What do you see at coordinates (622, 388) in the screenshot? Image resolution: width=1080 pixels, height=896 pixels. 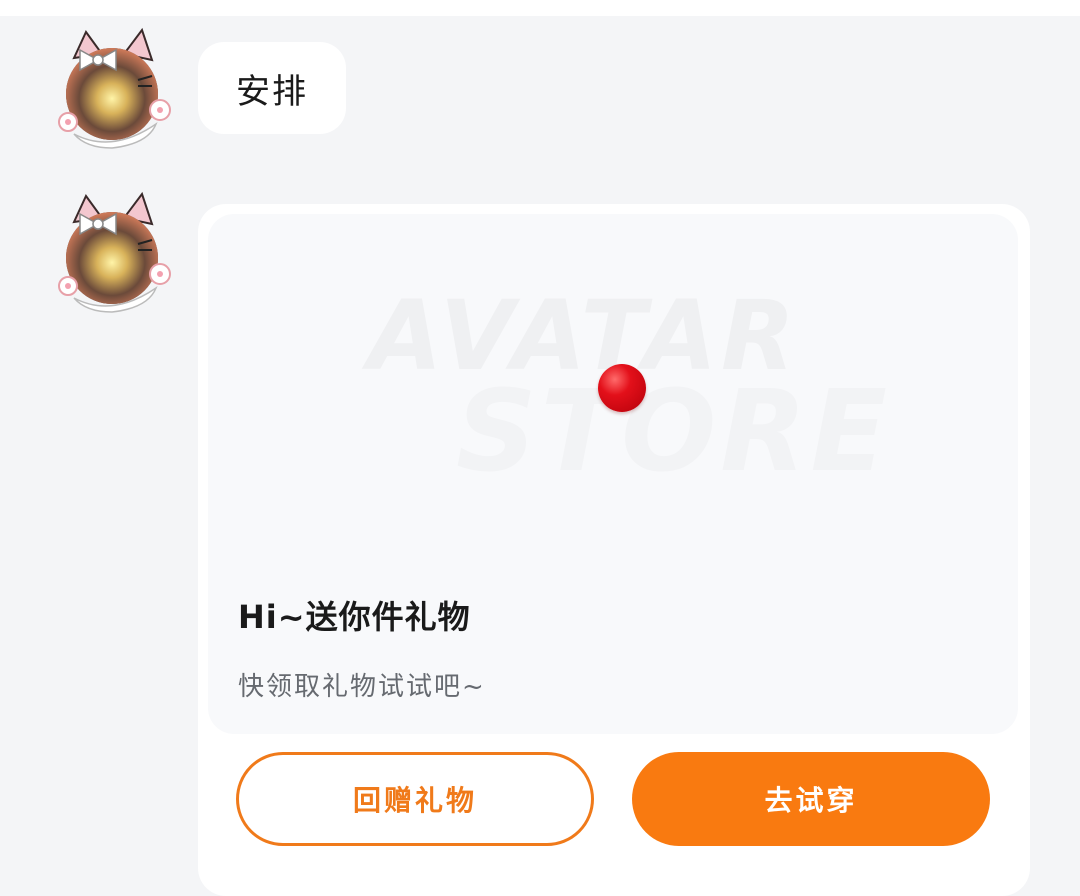 I see `red-dot-icon` at bounding box center [622, 388].